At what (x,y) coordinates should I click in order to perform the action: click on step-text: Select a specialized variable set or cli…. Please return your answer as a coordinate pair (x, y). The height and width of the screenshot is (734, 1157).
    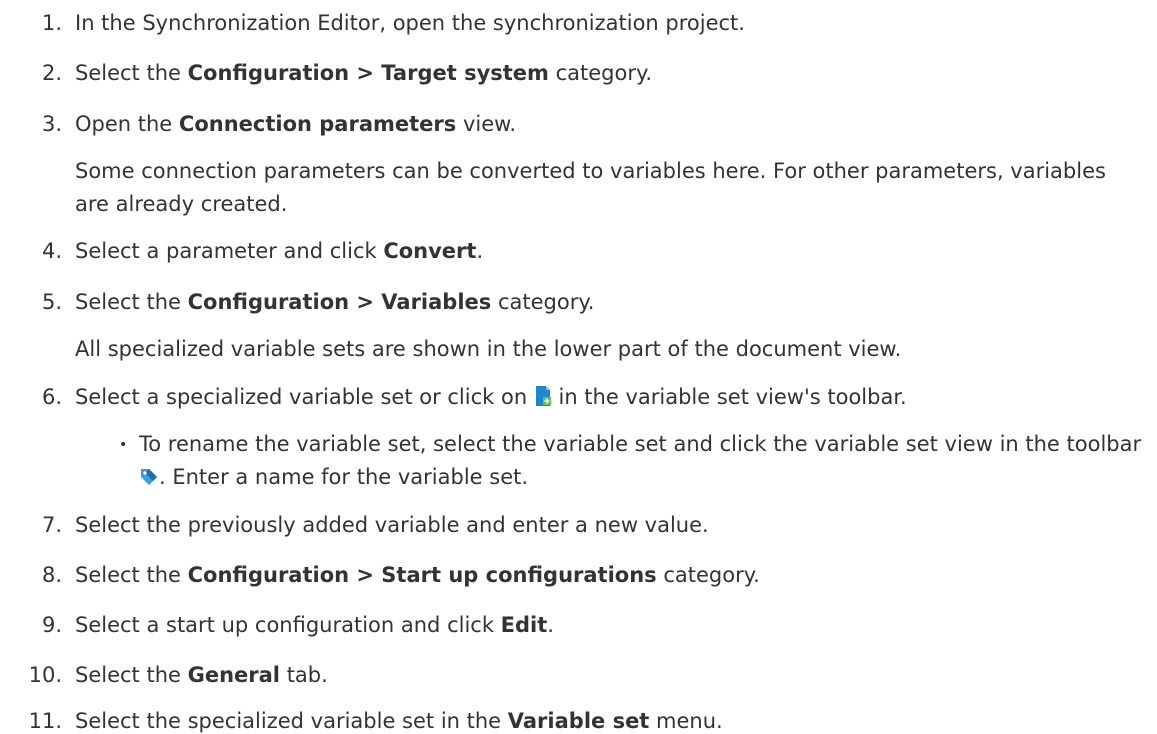
    Looking at the image, I should click on (491, 398).